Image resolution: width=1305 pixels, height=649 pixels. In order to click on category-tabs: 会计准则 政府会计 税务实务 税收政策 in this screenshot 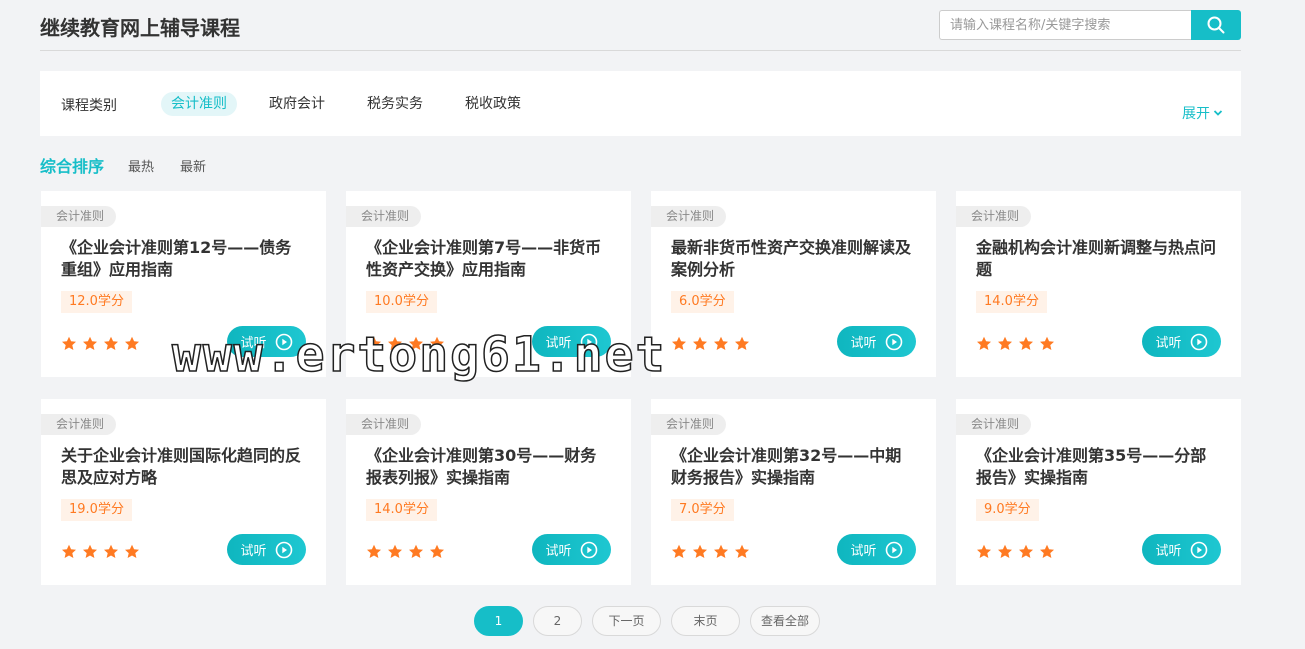, I will do `click(357, 104)`.